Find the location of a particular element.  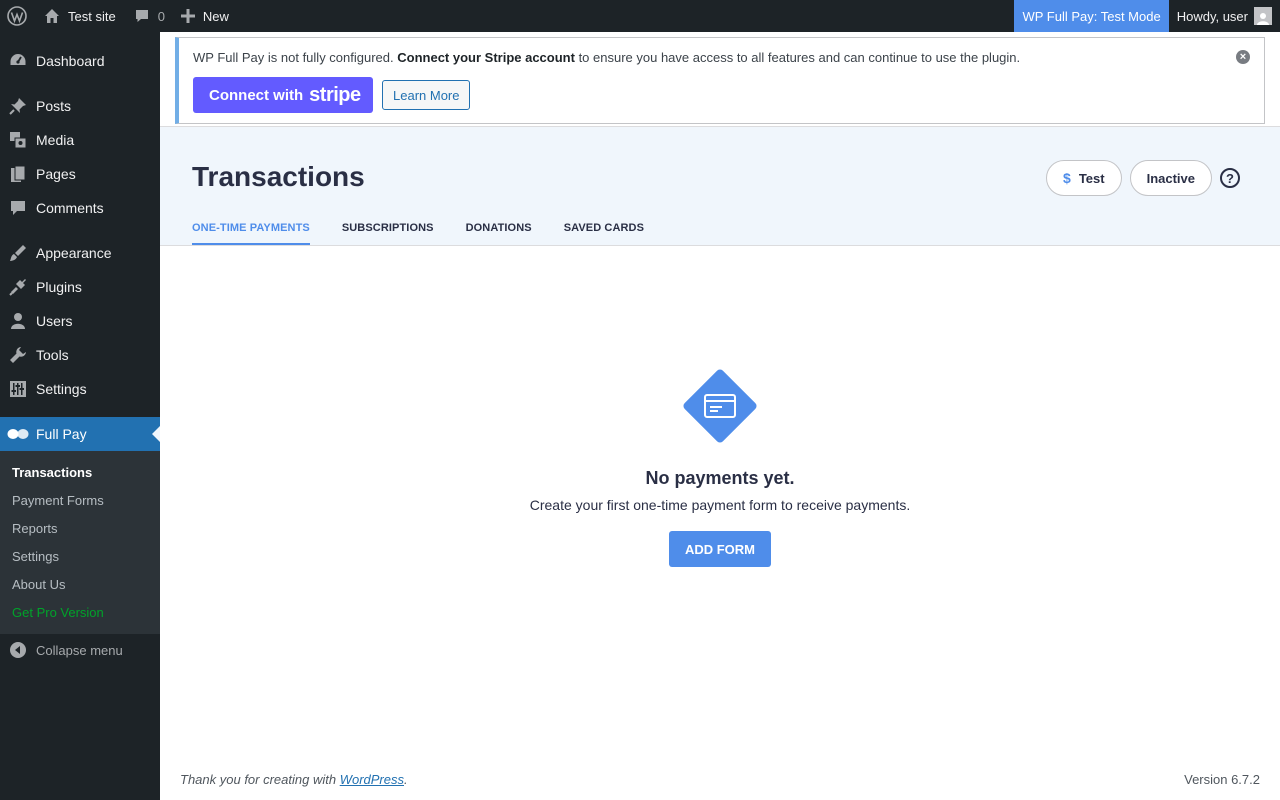

pin-icon is located at coordinates (18, 106).